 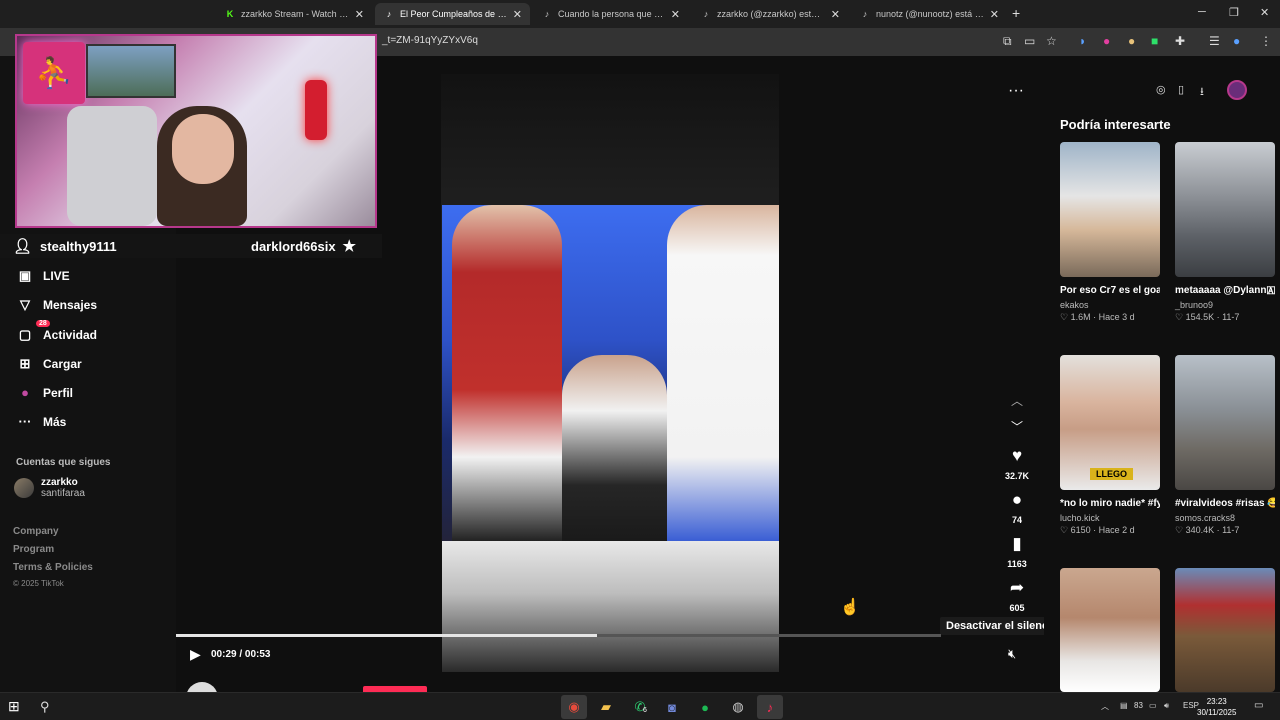 I want to click on video-meta: ♡ 6150 · Hace 2 d, so click(x=1097, y=530).